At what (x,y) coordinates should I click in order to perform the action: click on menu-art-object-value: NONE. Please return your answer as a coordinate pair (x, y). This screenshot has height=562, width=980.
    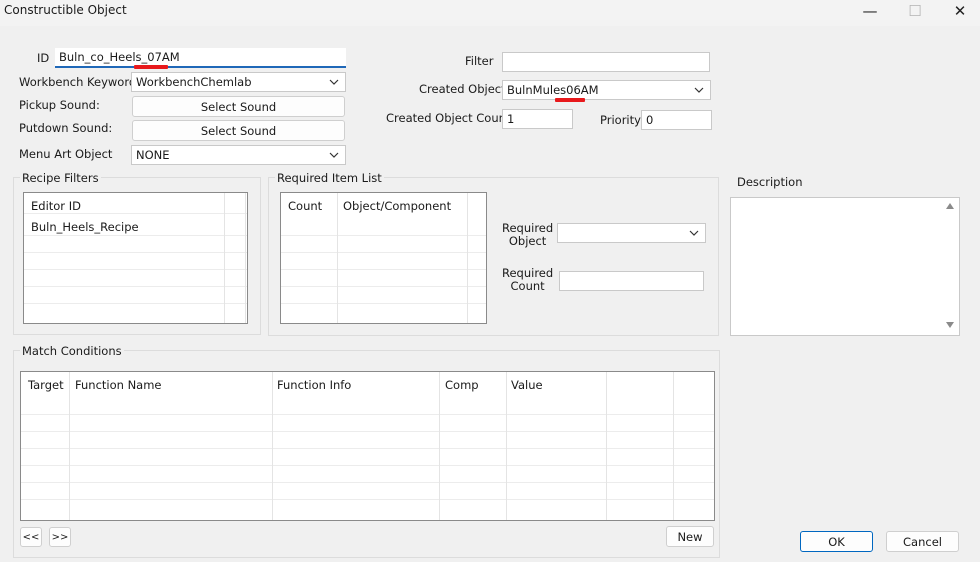
    Looking at the image, I should click on (153, 155).